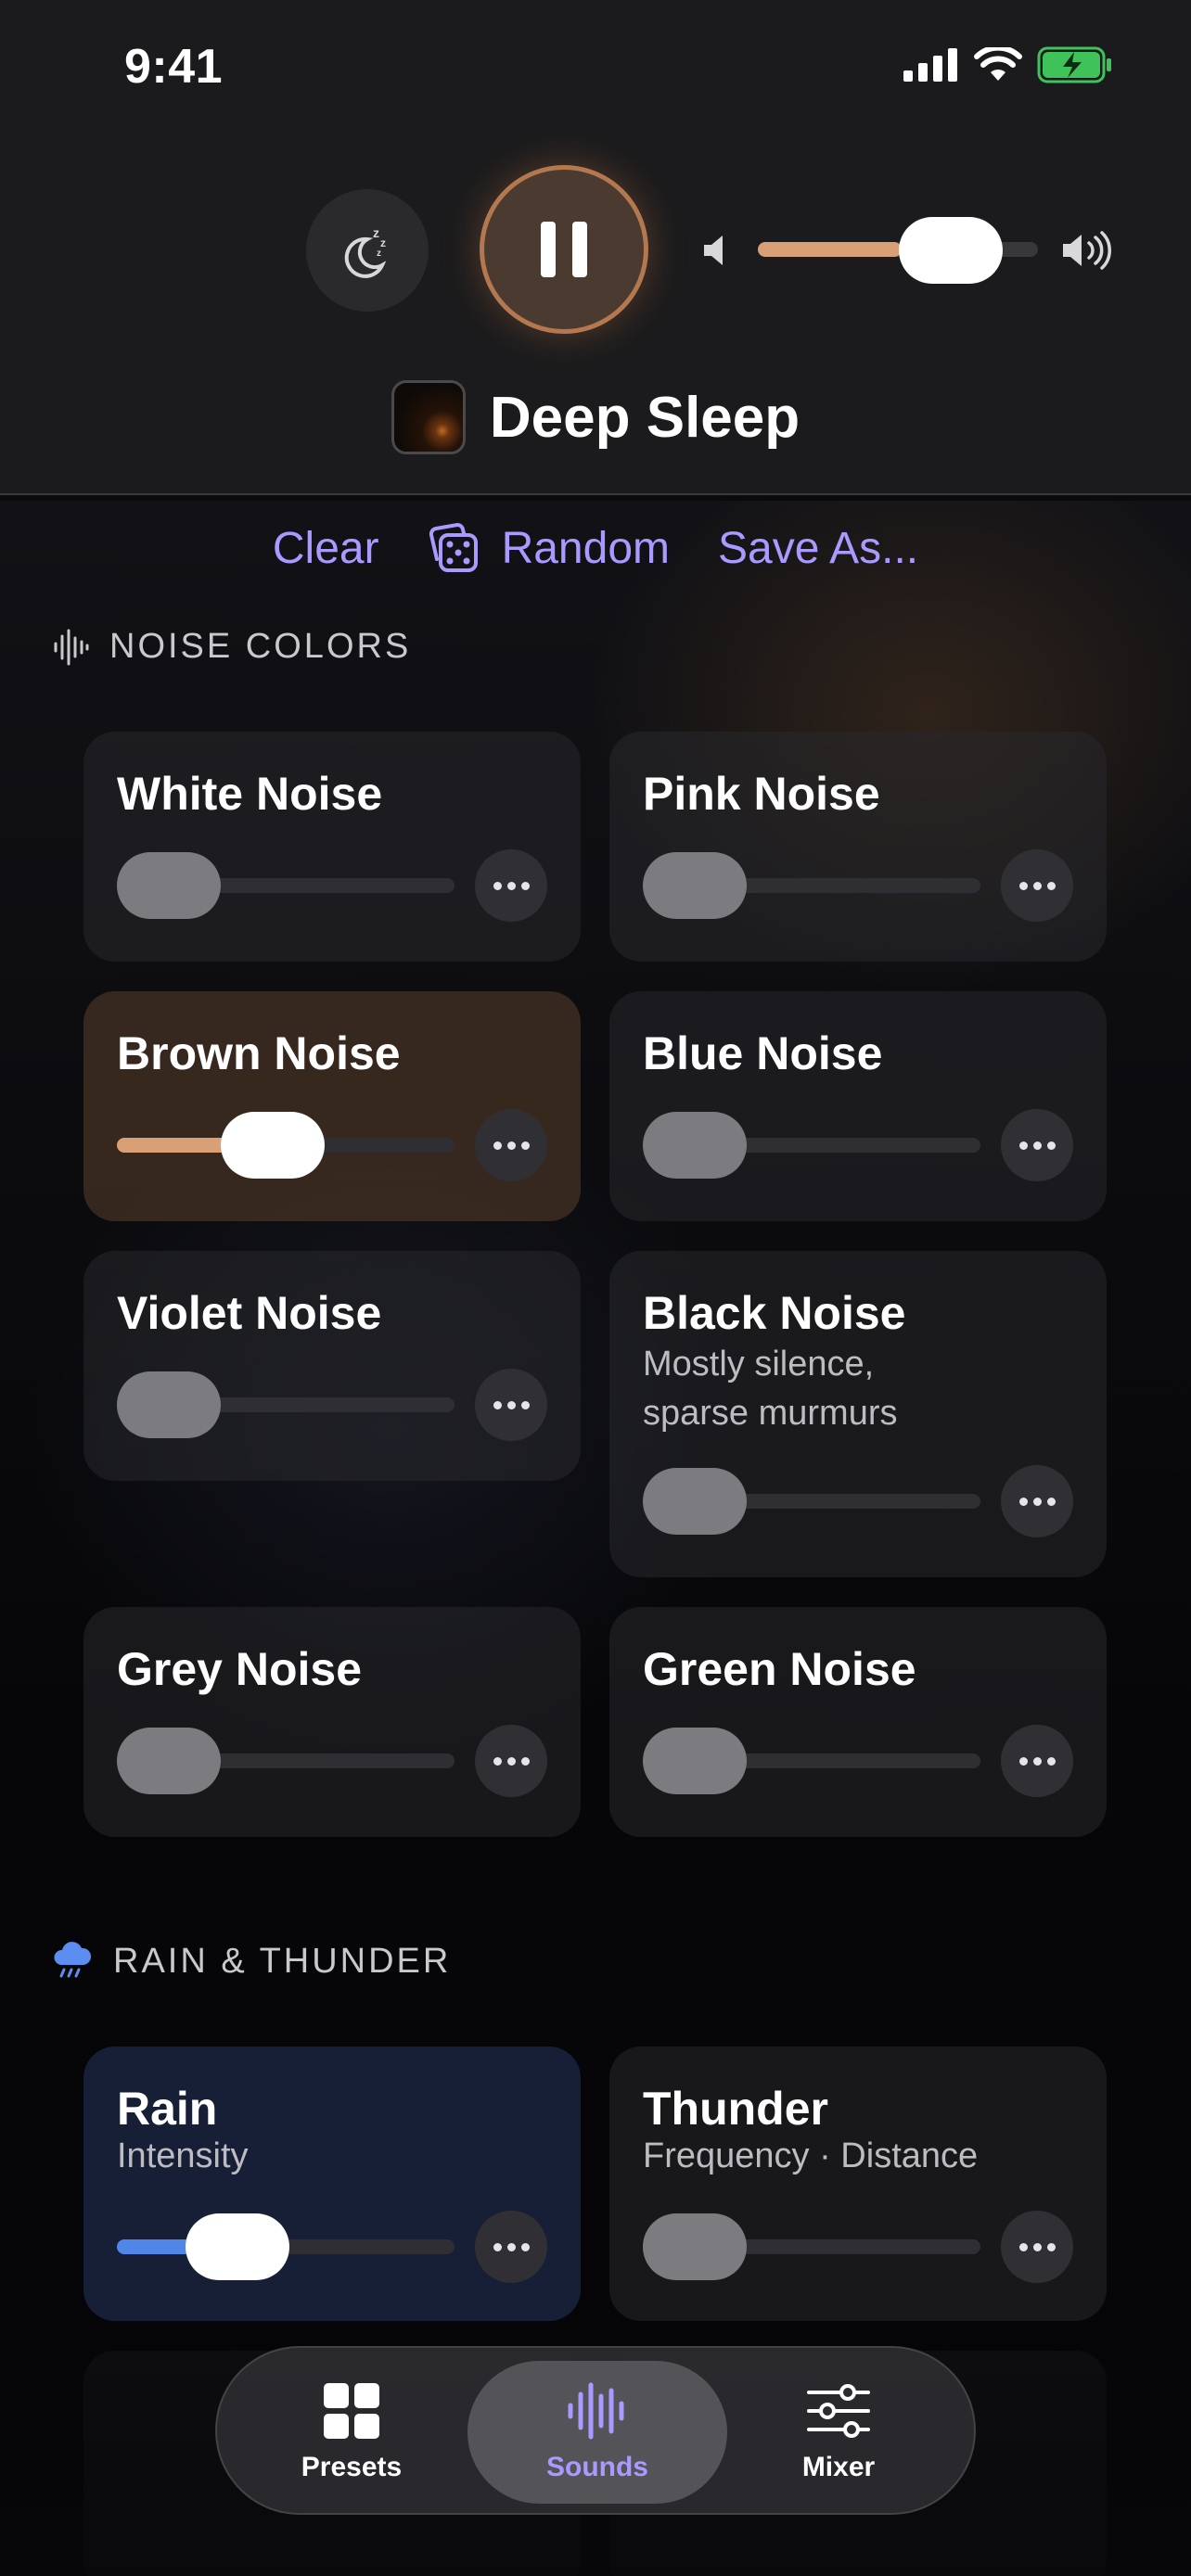  Describe the element at coordinates (564, 249) in the screenshot. I see `pause-button` at that location.